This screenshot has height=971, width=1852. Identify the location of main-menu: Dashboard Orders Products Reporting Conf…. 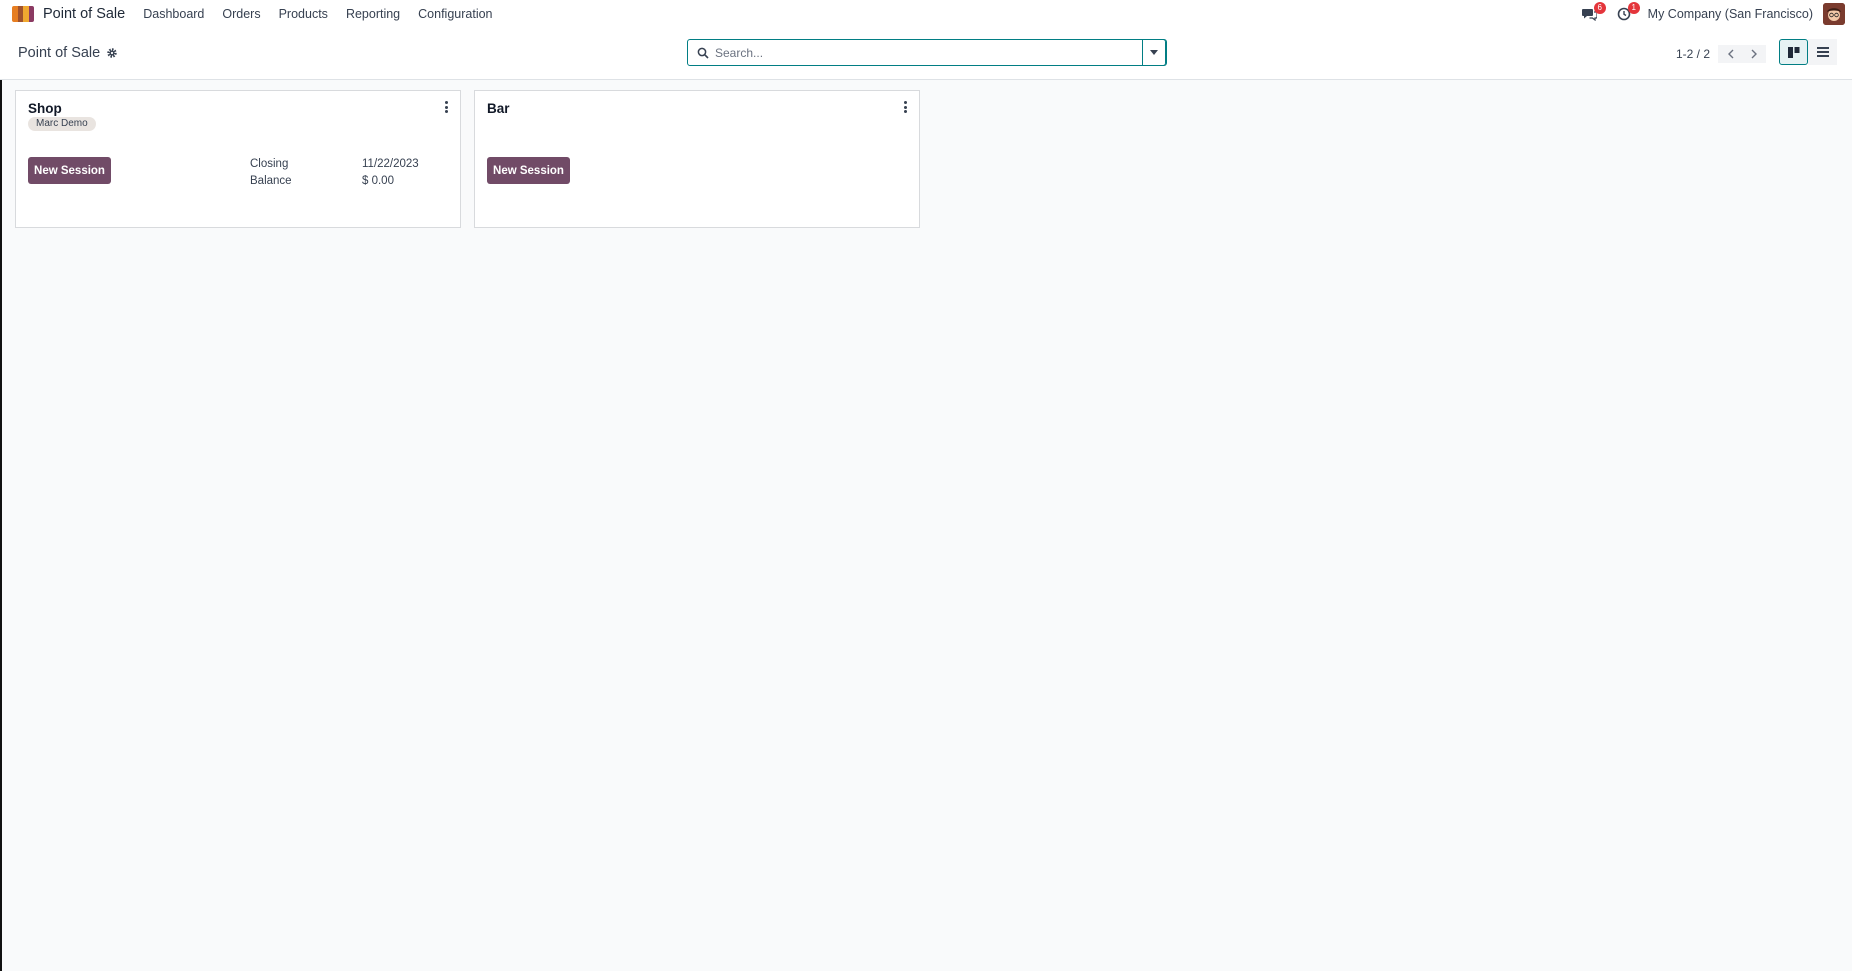
(326, 14).